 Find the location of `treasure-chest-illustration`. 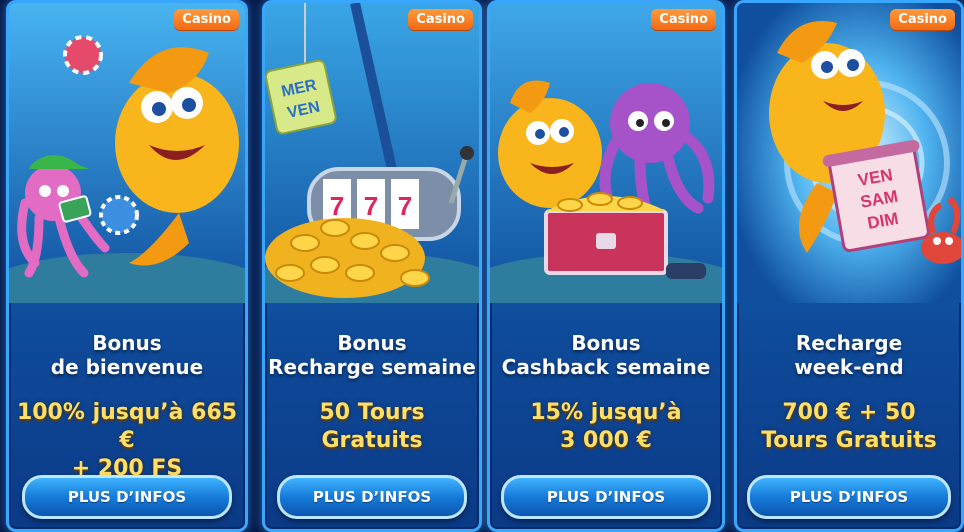

treasure-chest-illustration is located at coordinates (606, 153).